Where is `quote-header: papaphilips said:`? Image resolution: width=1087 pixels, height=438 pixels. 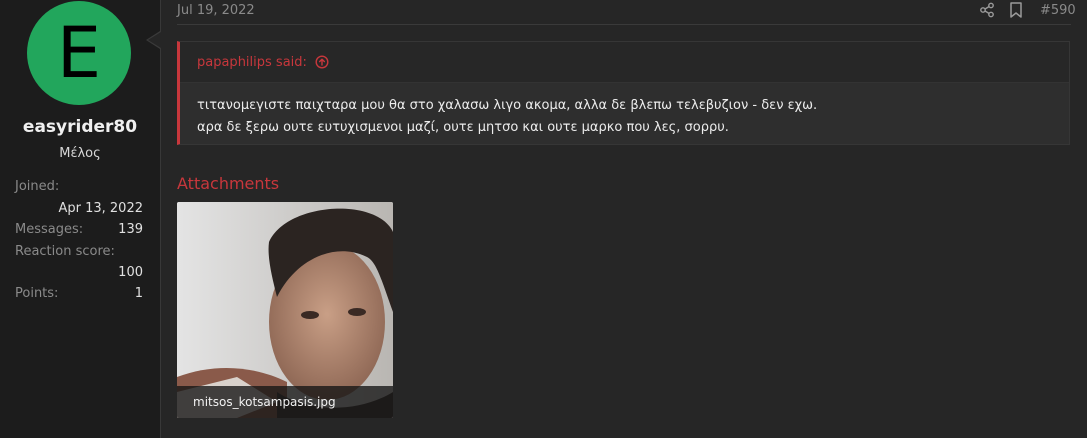 quote-header: papaphilips said: is located at coordinates (624, 62).